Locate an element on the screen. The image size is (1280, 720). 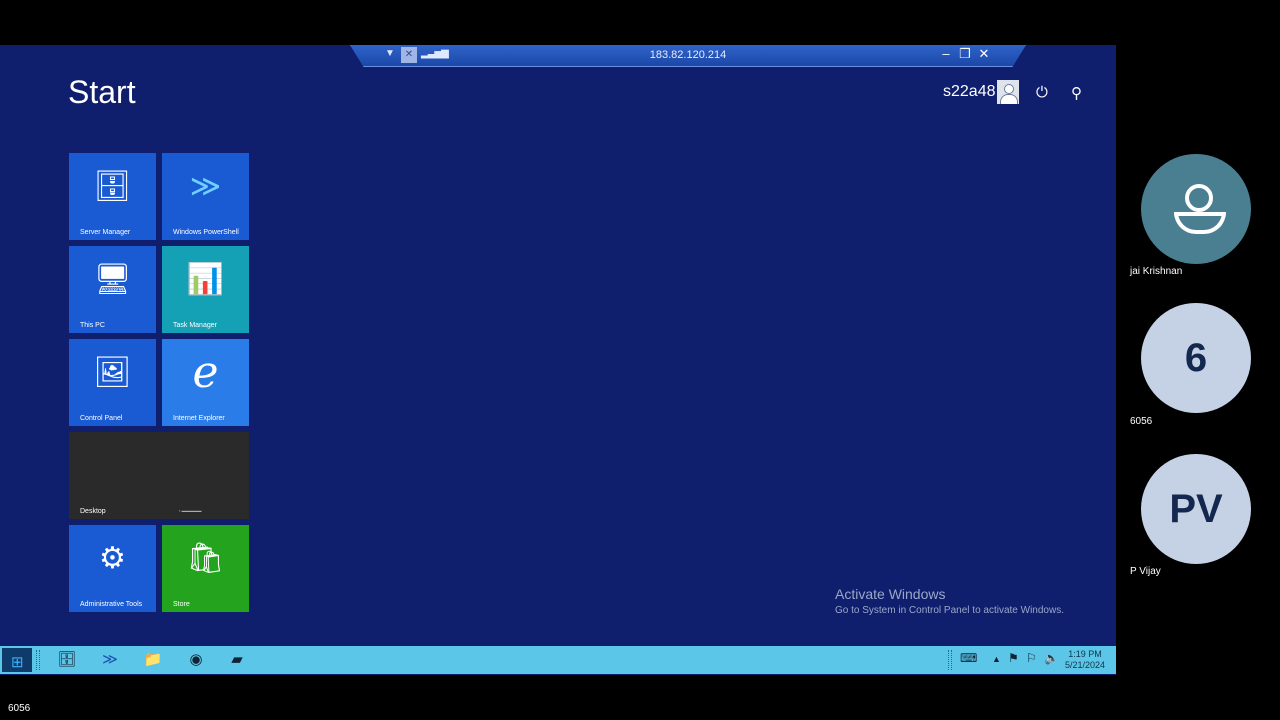
start-button: ⊞ is located at coordinates (17, 660).